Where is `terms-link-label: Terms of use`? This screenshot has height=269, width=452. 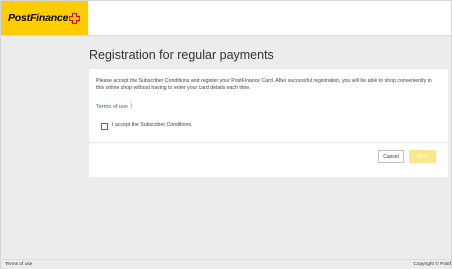 terms-link-label: Terms of use is located at coordinates (112, 107).